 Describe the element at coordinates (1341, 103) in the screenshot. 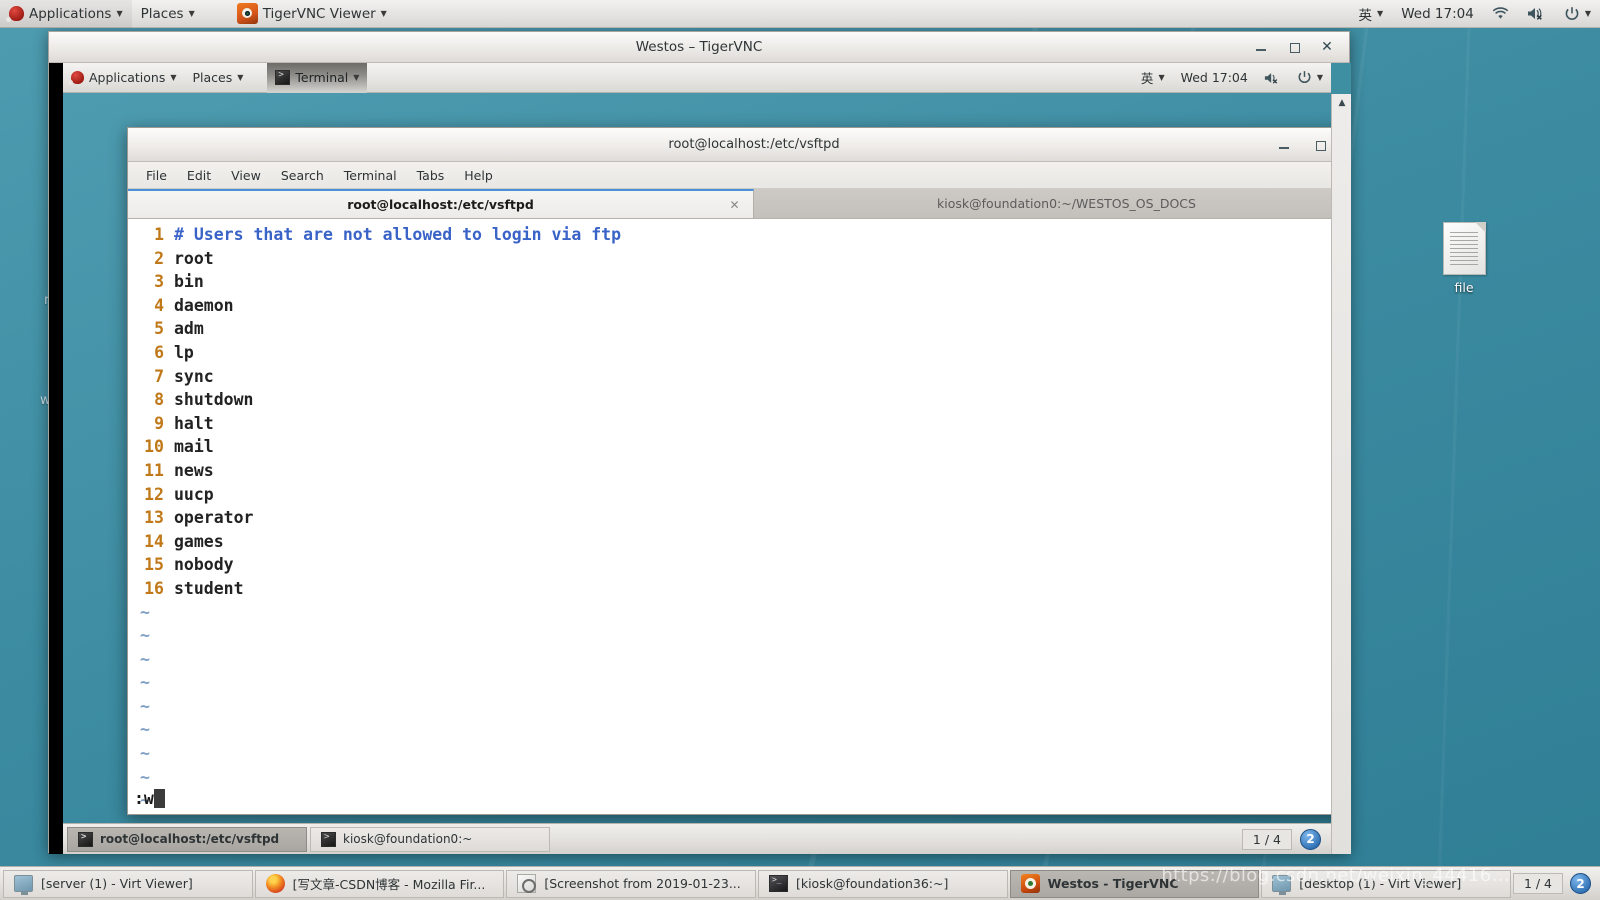

I see `scroll-up-arrow-icon: ▲` at that location.